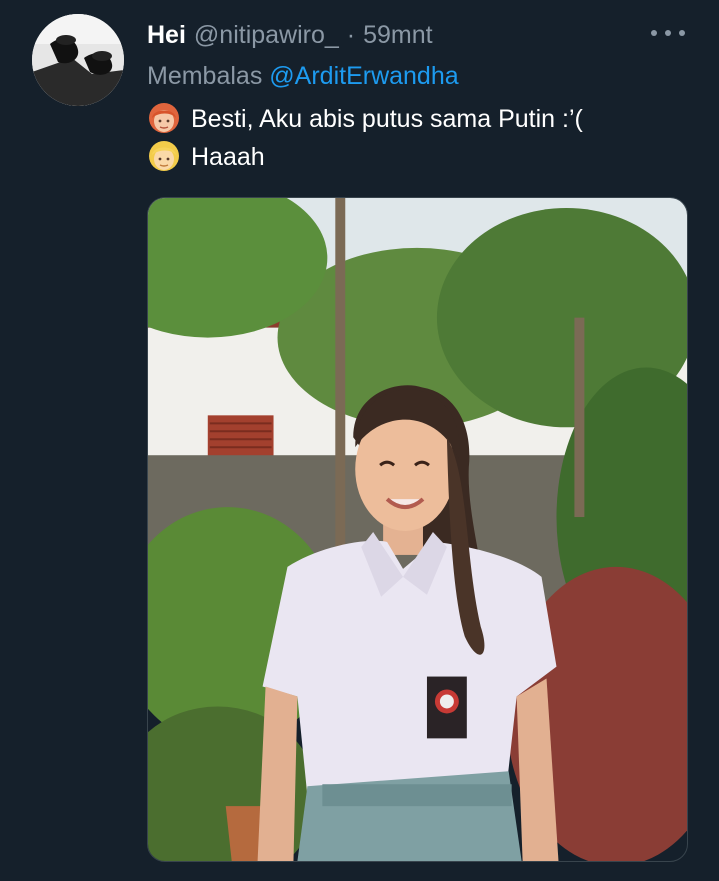  I want to click on replying-to: Membalas @ArditErwandha, so click(303, 76).